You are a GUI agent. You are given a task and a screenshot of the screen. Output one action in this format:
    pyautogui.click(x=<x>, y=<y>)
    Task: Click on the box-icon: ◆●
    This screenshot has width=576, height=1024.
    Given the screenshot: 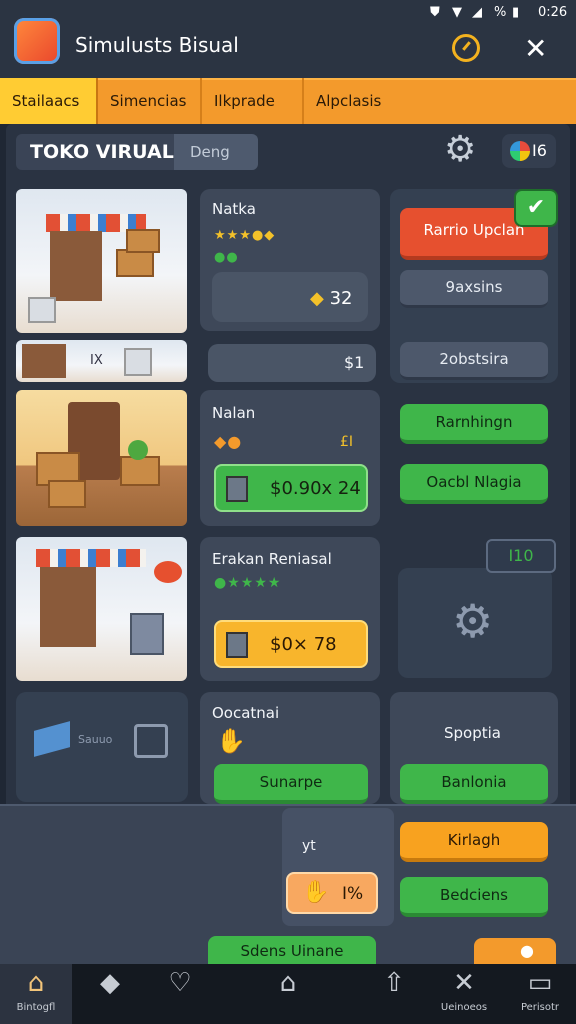 What is the action you would take?
    pyautogui.click(x=228, y=441)
    